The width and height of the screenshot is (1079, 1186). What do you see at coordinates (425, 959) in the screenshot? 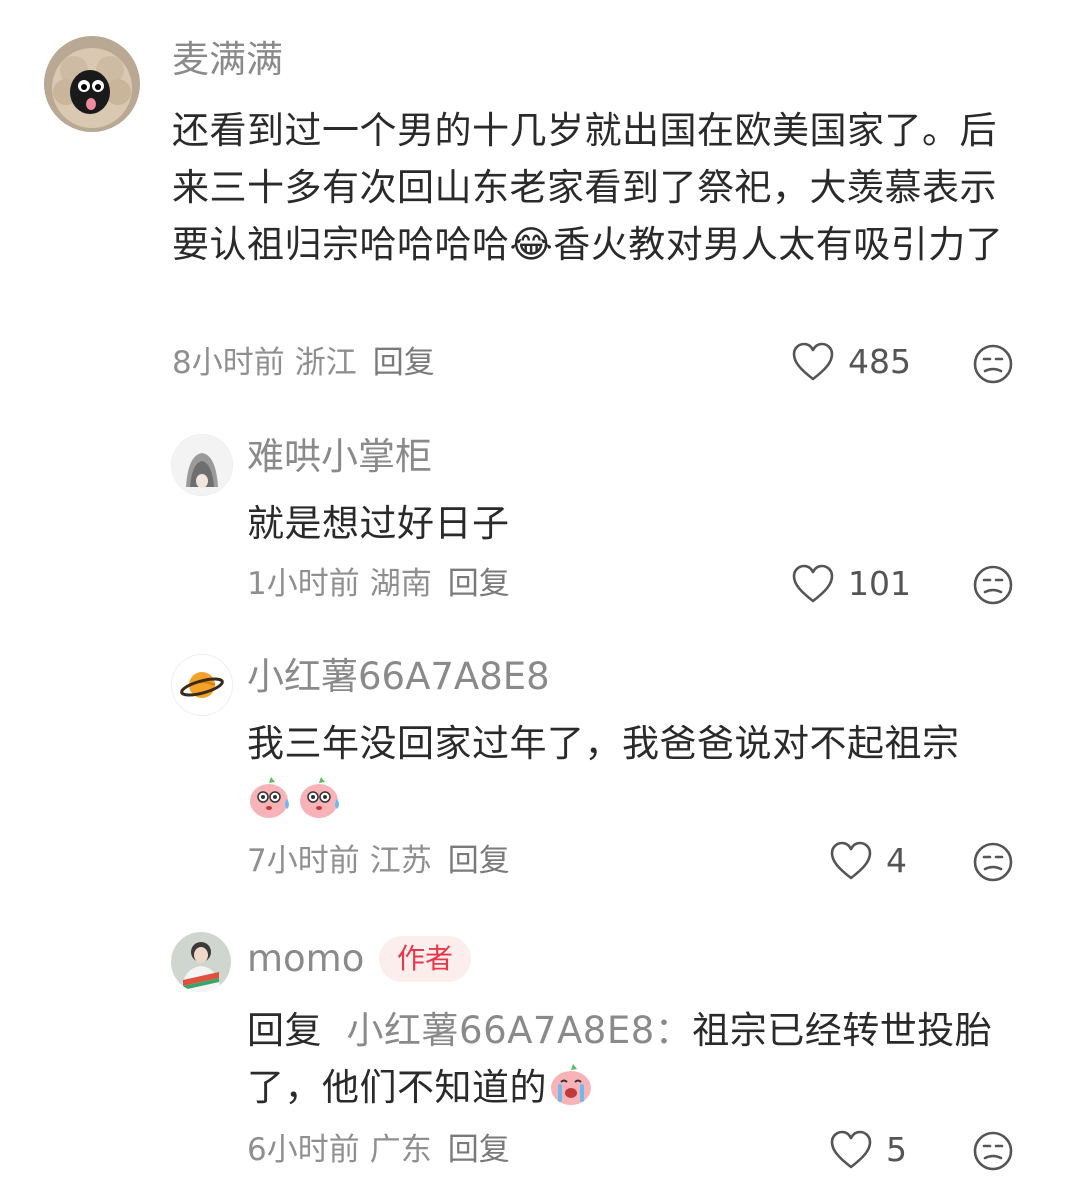
I see `author-badge: 作者` at bounding box center [425, 959].